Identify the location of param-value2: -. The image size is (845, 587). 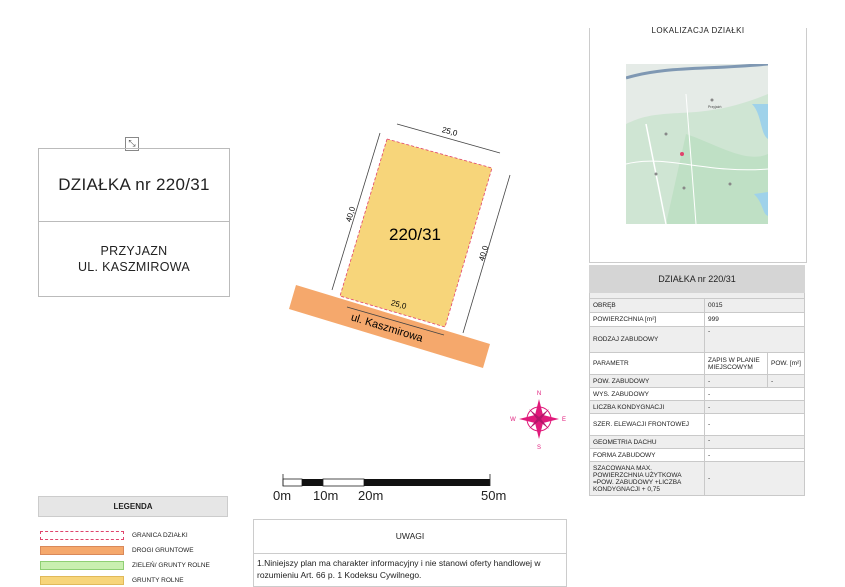
(786, 381).